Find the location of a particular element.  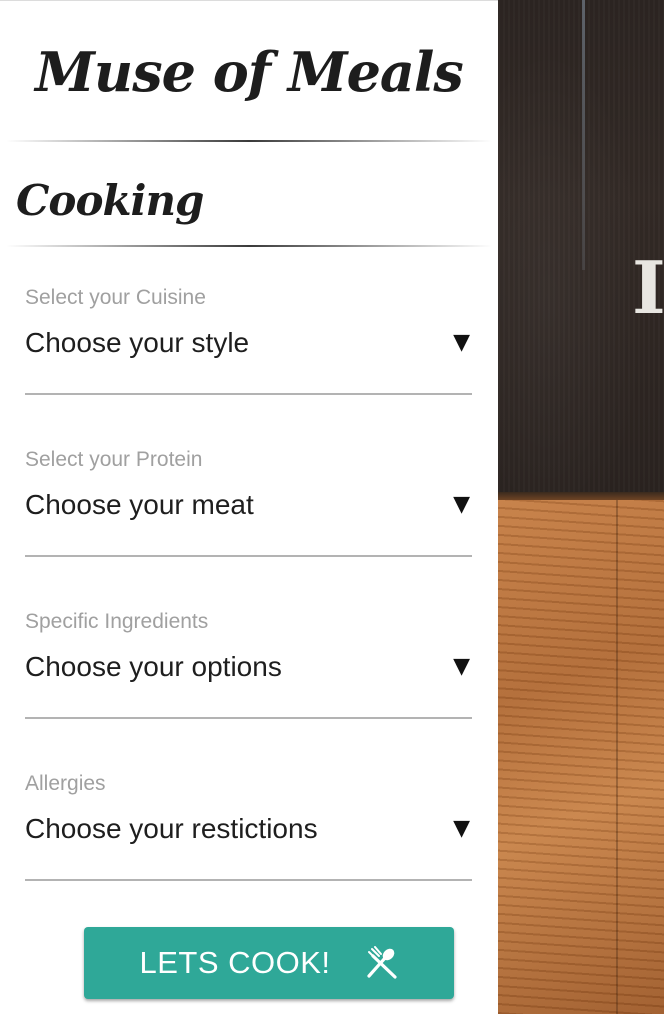

allergies-field: Allergies Choose your restictions ▼ is located at coordinates (248, 830).